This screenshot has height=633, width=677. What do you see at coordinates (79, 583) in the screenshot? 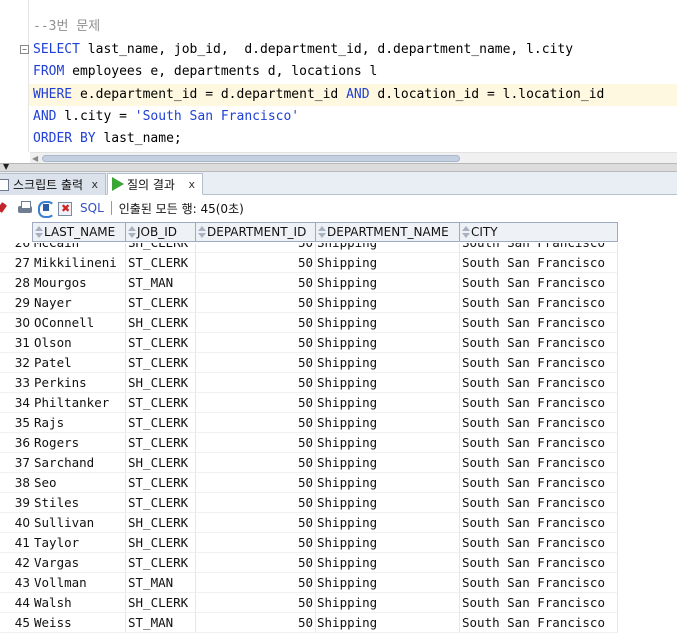
I see `cell-last-name: Vollman` at bounding box center [79, 583].